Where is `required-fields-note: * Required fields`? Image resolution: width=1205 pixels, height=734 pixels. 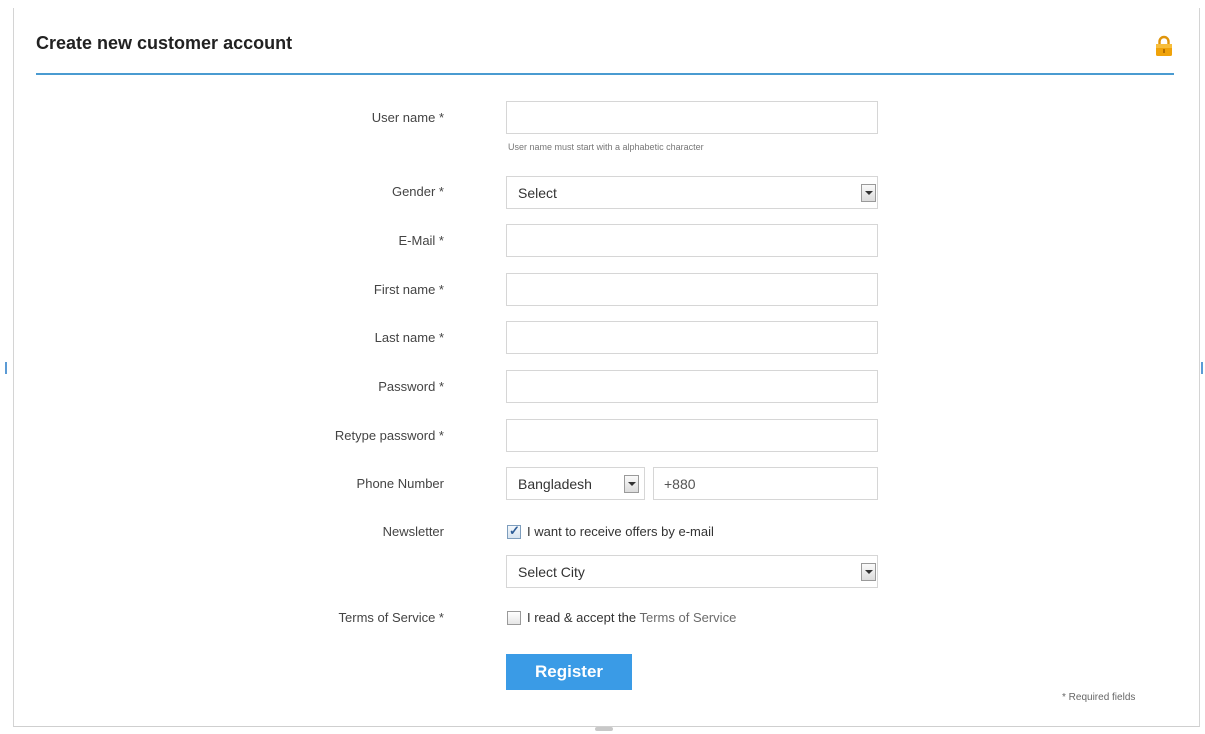
required-fields-note: * Required fields is located at coordinates (1099, 697).